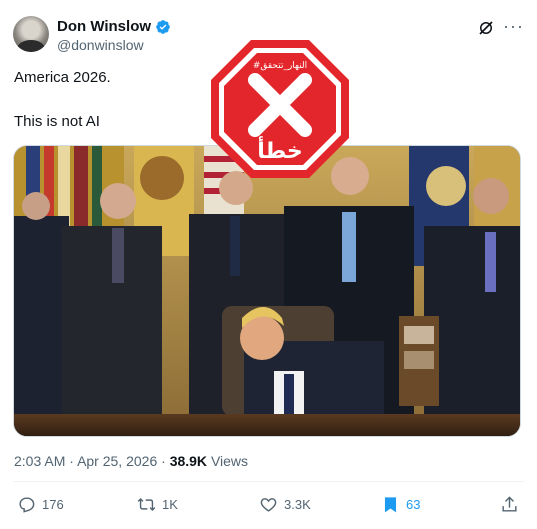 This screenshot has height=529, width=537. I want to click on stamp-hashtag: #النهار_تتحقق, so click(280, 66).